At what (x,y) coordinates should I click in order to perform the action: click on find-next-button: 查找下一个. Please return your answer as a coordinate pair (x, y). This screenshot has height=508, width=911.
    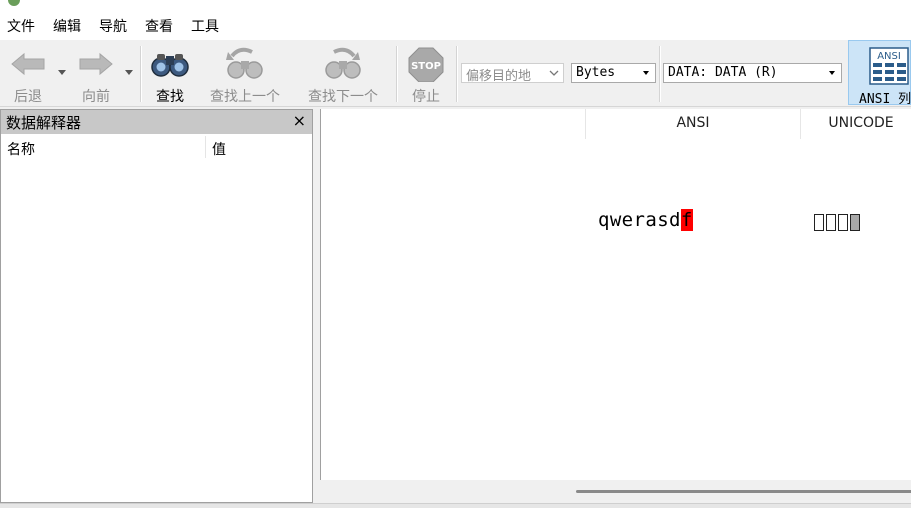
    Looking at the image, I should click on (343, 74).